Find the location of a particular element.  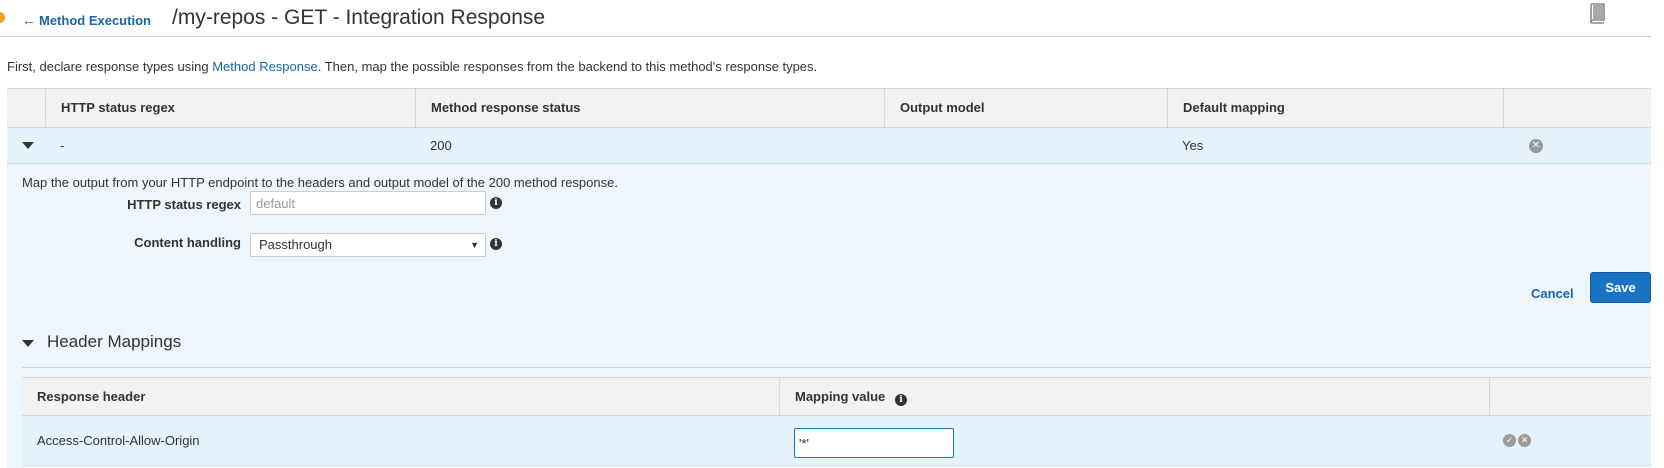

mapping-value-label: Mapping value is located at coordinates (840, 396).